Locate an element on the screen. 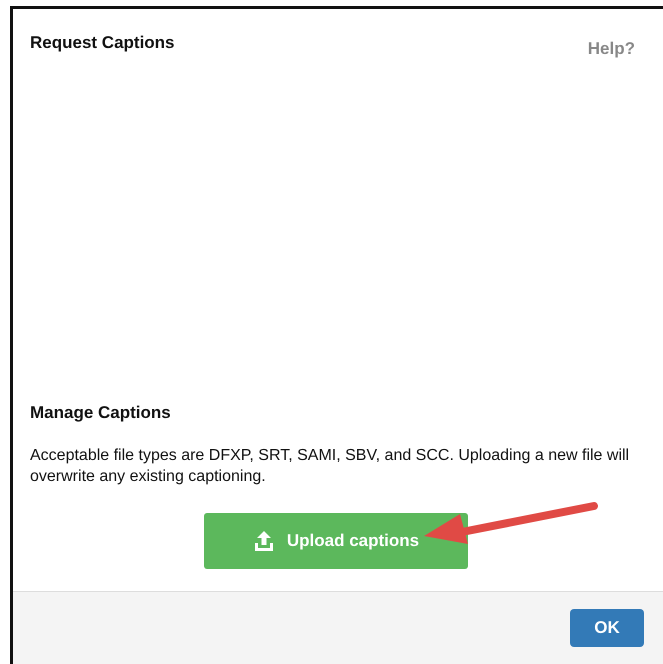 This screenshot has height=664, width=663. upload-icon is located at coordinates (263, 541).